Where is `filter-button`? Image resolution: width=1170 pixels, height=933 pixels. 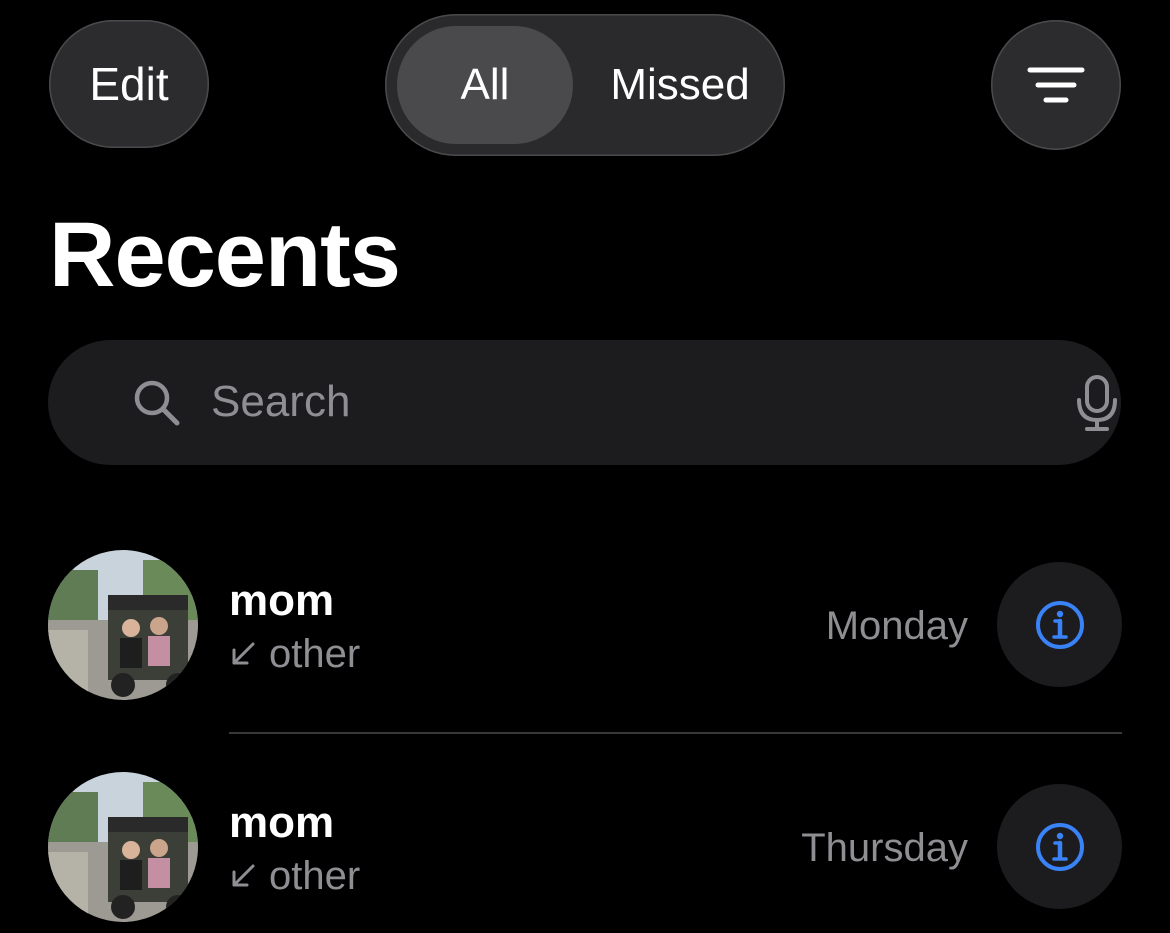 filter-button is located at coordinates (1056, 85).